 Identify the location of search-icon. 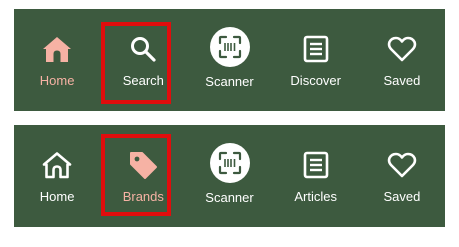
(143, 49).